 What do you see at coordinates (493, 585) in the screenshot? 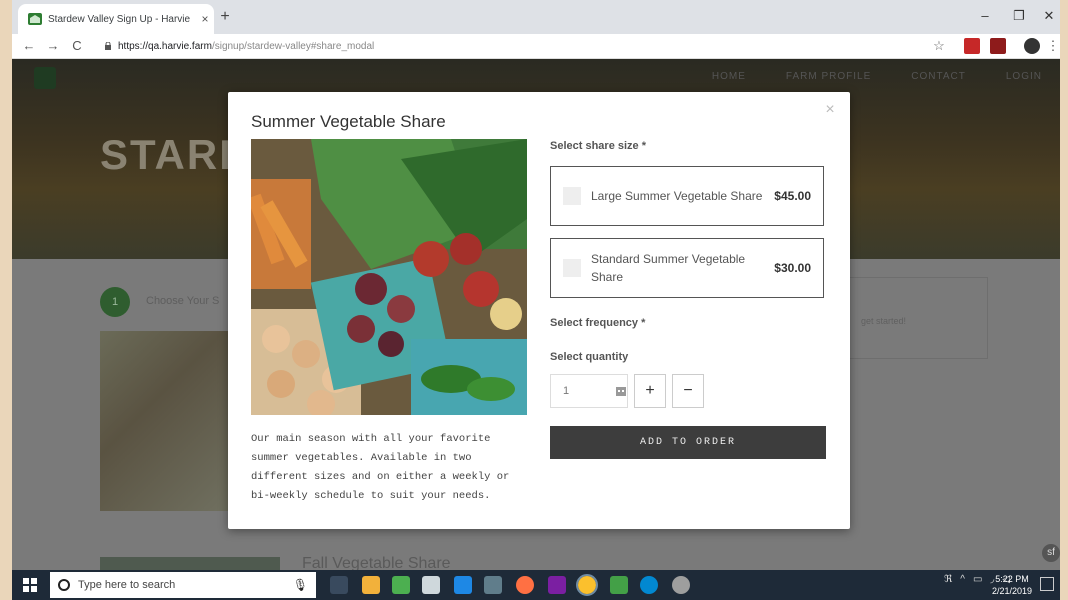
I see `network-app-icon` at bounding box center [493, 585].